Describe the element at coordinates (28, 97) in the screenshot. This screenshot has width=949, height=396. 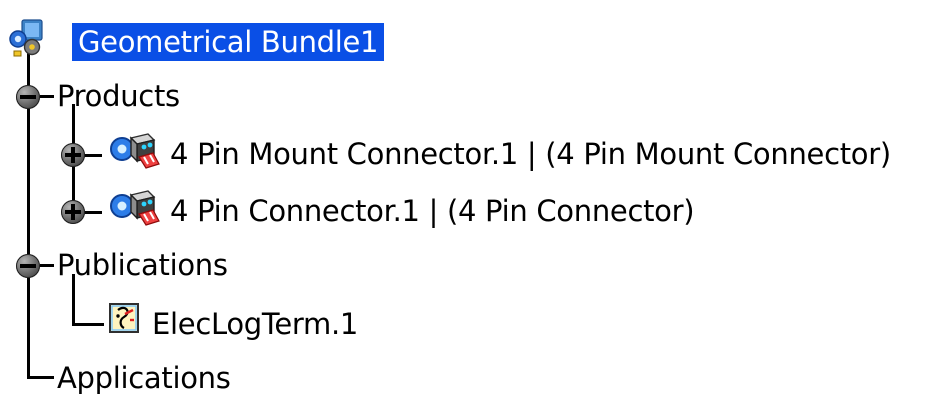
I see `products-collapse-icon` at that location.